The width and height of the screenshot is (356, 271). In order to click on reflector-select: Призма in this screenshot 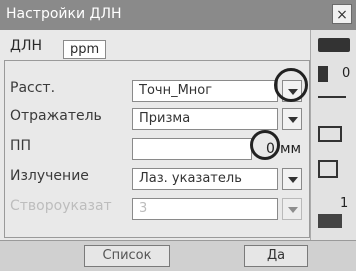, I will do `click(205, 119)`.